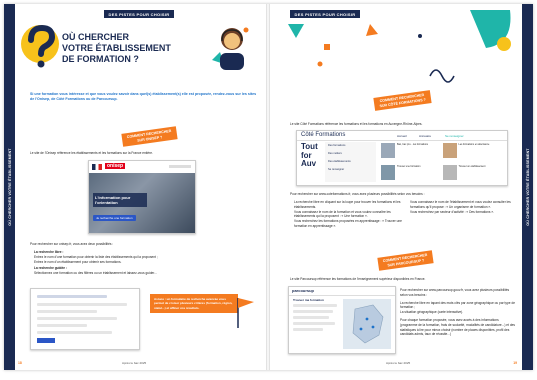 The width and height of the screenshot is (537, 380). What do you see at coordinates (472, 166) in the screenshot?
I see `card-label: Trouver un établissement` at bounding box center [472, 166].